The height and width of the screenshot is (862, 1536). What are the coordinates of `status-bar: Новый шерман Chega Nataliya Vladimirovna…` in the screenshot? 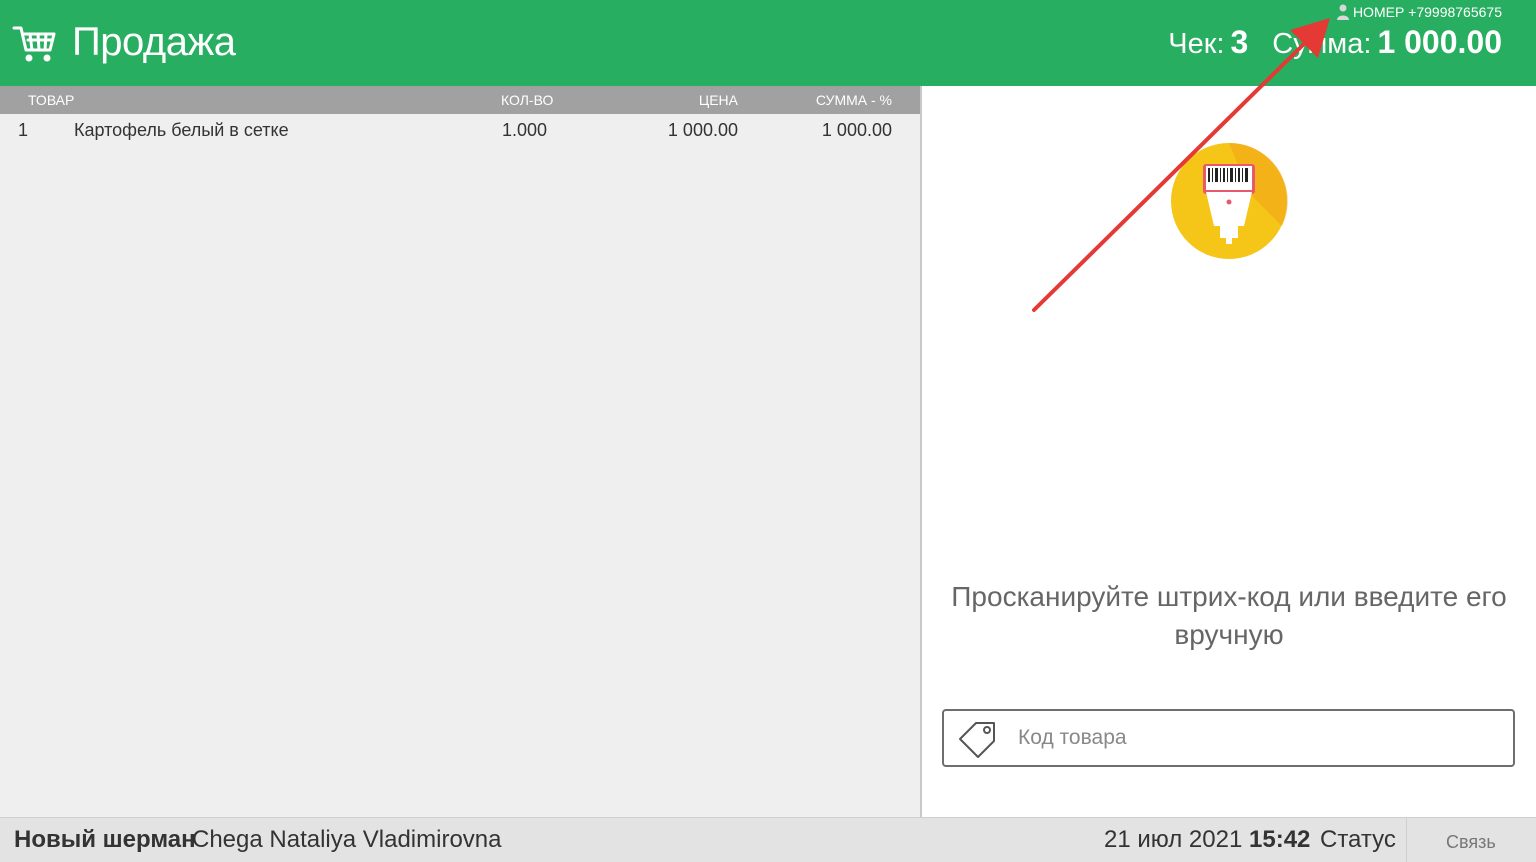 It's located at (768, 839).